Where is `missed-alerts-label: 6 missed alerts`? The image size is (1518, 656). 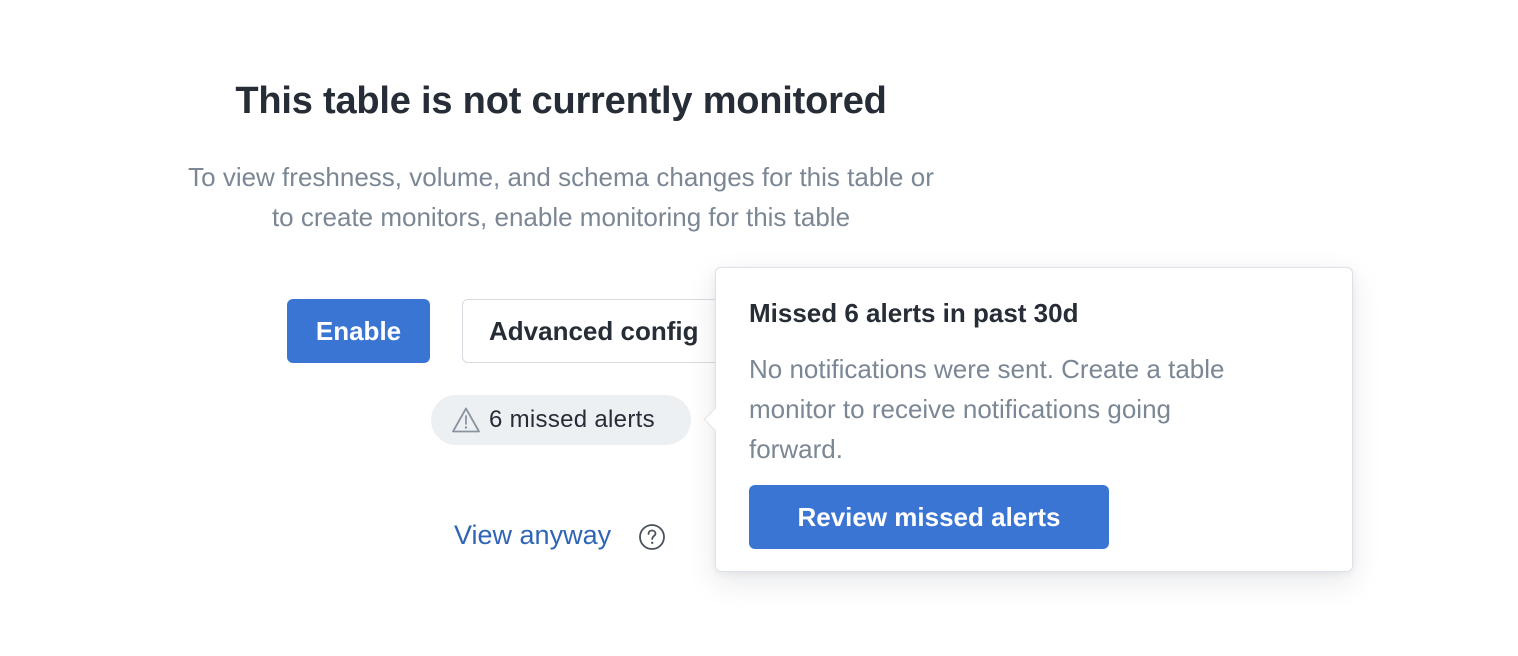
missed-alerts-label: 6 missed alerts is located at coordinates (572, 419).